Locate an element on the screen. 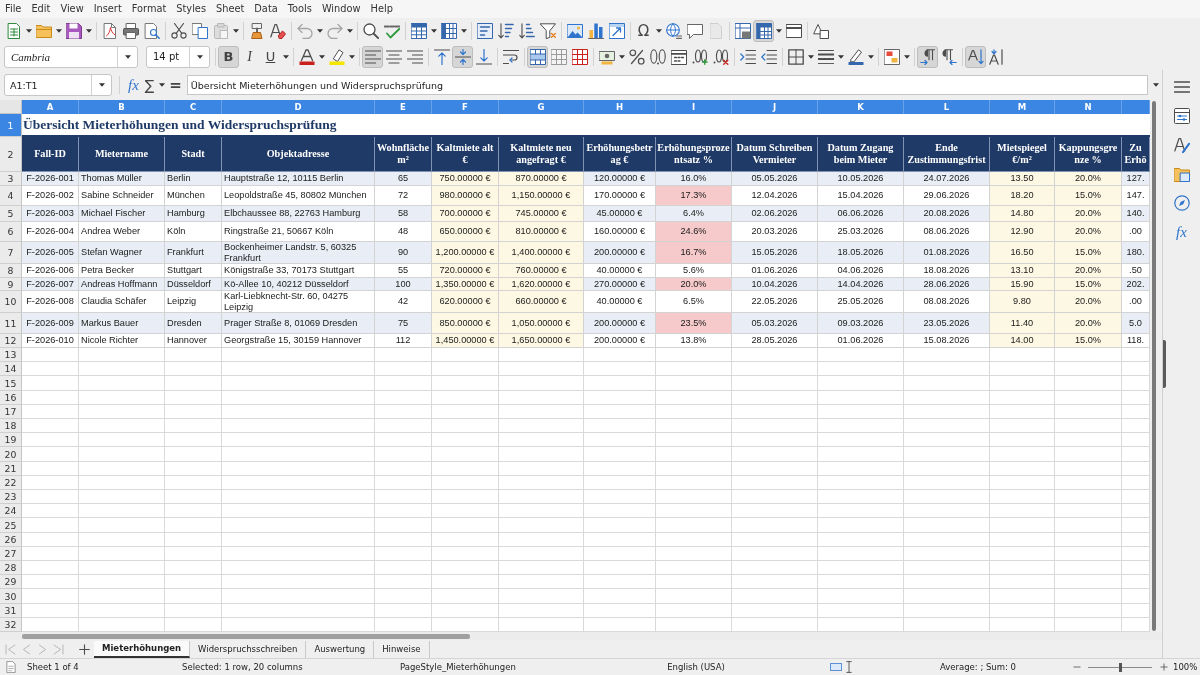  column-header: F is located at coordinates (465, 107).